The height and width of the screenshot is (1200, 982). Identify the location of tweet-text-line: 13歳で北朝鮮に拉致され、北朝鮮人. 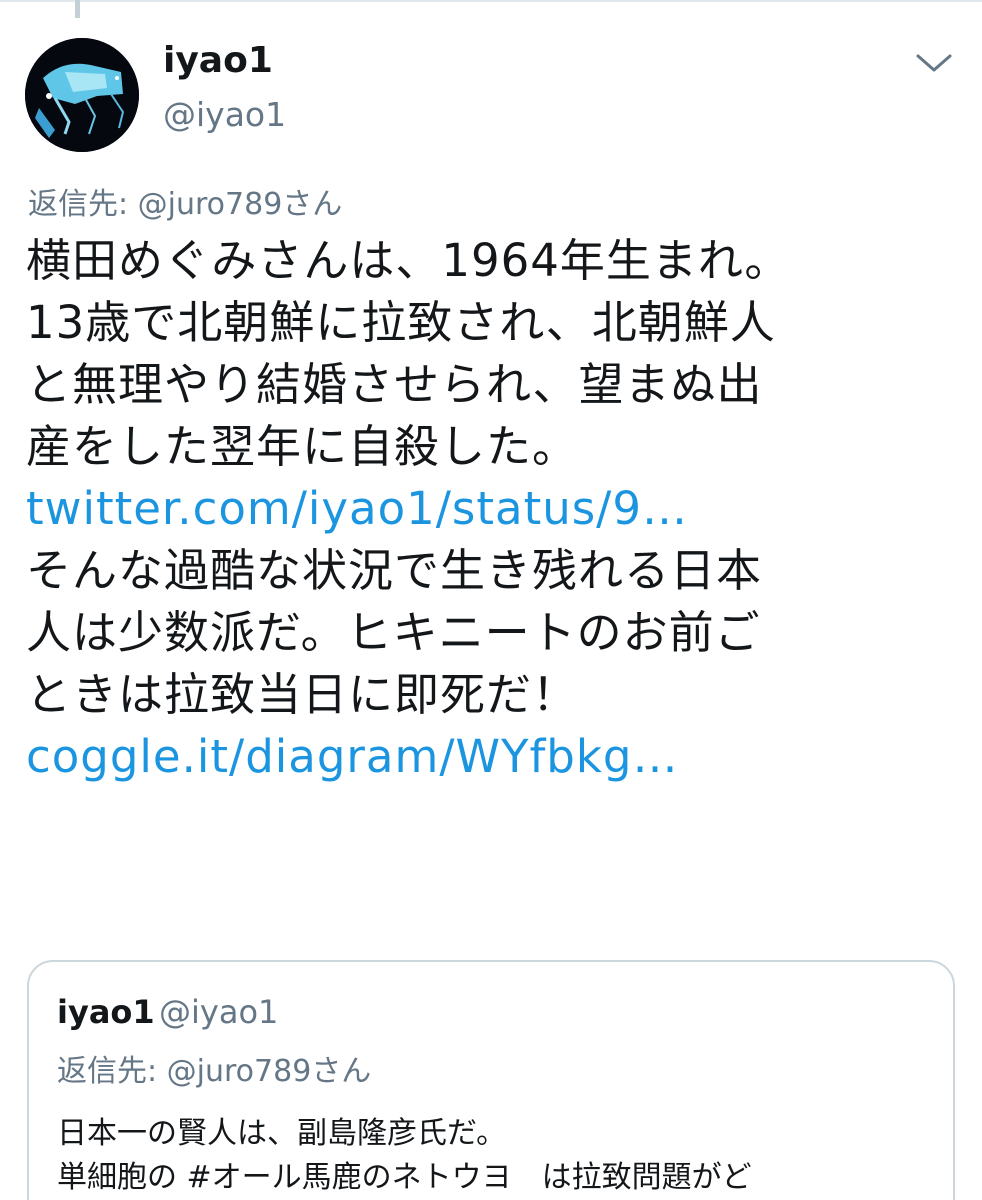
(401, 322).